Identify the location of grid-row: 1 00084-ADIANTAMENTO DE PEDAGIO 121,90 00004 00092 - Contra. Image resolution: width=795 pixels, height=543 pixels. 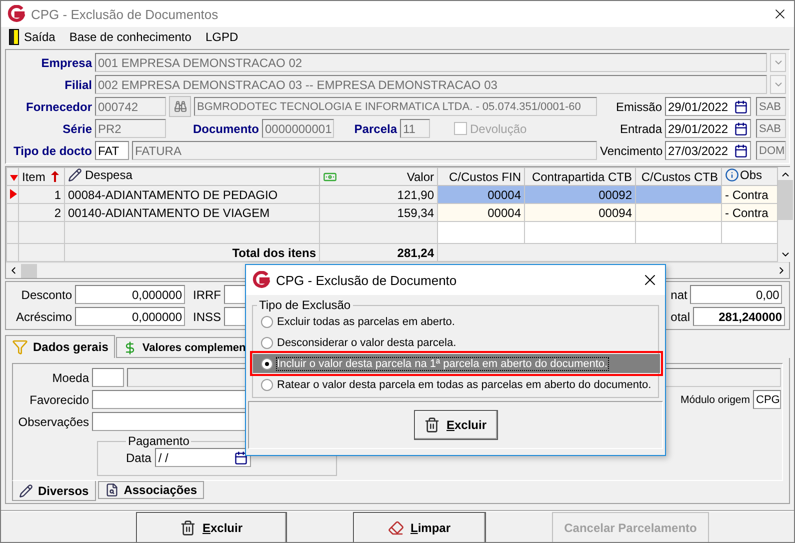
(392, 195).